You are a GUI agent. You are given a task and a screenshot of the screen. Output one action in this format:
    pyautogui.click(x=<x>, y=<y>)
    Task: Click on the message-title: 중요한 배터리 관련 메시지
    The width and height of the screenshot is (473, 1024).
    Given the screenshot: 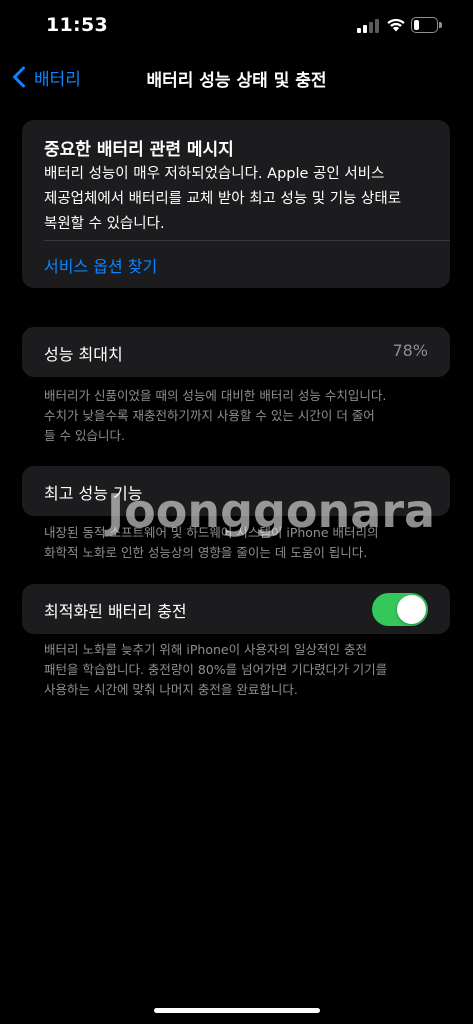 What is the action you would take?
    pyautogui.click(x=139, y=150)
    